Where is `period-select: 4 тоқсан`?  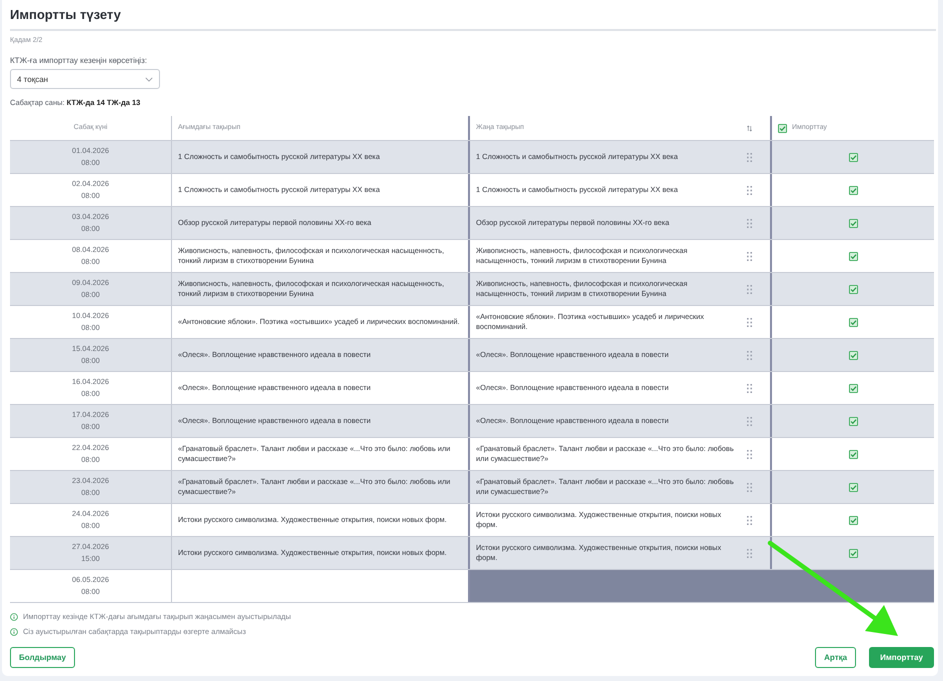 period-select: 4 тоқсан is located at coordinates (85, 79).